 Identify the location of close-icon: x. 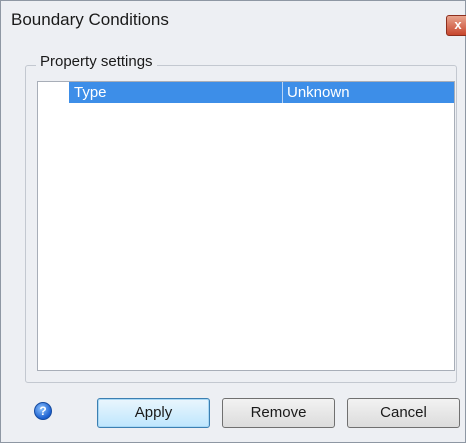
(456, 25).